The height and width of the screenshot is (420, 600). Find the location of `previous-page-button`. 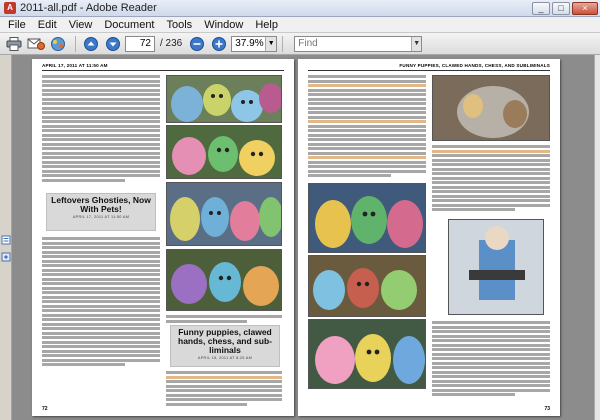

previous-page-button is located at coordinates (91, 44).